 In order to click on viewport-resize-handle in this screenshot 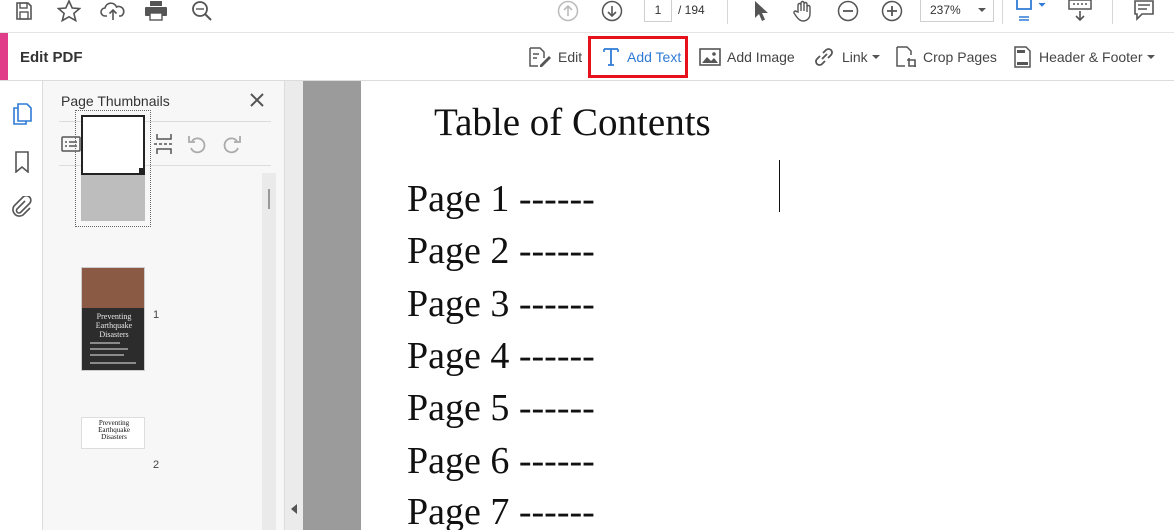, I will do `click(142, 171)`.